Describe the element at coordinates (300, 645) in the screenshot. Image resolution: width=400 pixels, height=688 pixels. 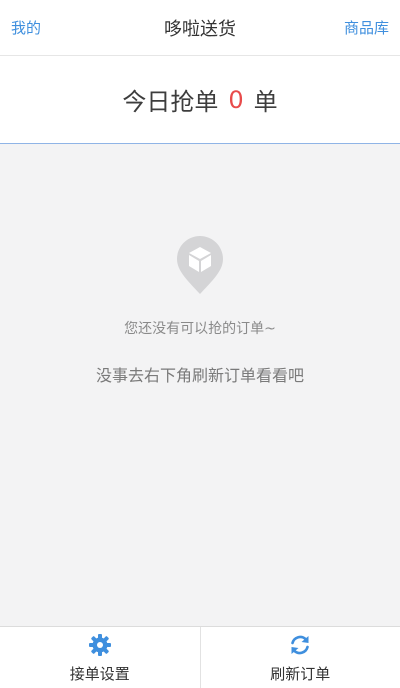
I see `refresh-icon` at that location.